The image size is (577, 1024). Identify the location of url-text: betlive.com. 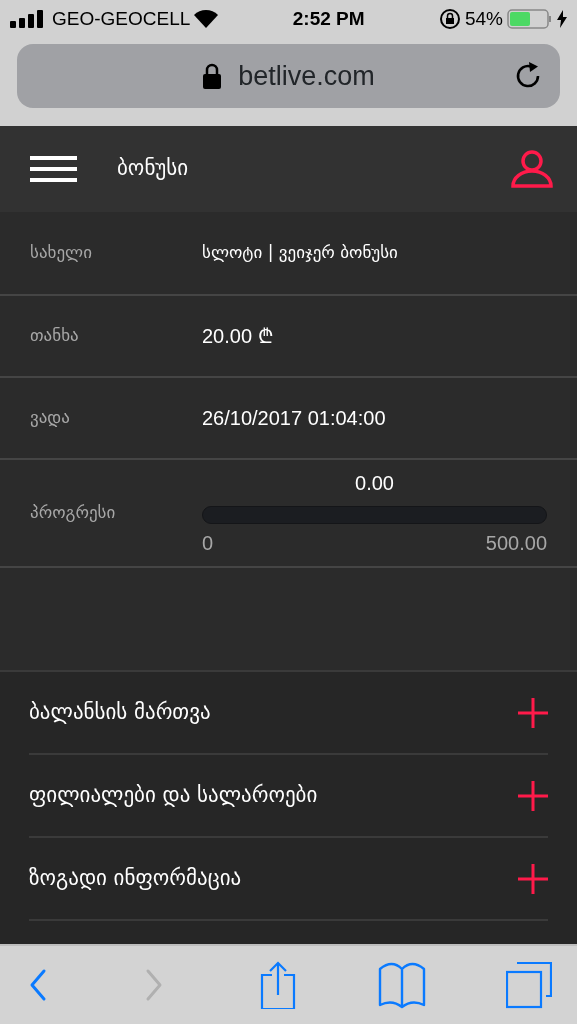
(306, 76).